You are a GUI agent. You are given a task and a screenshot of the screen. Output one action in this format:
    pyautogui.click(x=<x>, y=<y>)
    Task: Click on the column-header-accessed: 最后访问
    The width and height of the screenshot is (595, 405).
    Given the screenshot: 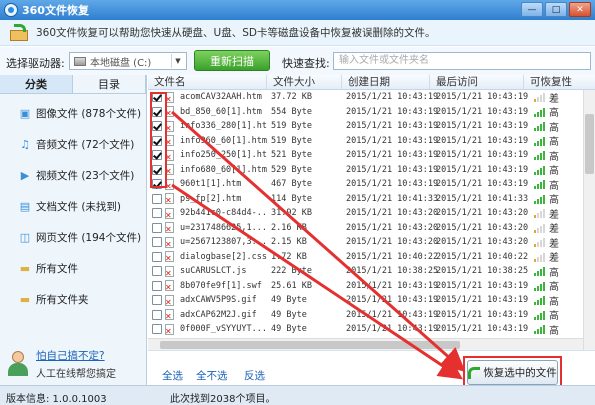 What is the action you would take?
    pyautogui.click(x=477, y=82)
    